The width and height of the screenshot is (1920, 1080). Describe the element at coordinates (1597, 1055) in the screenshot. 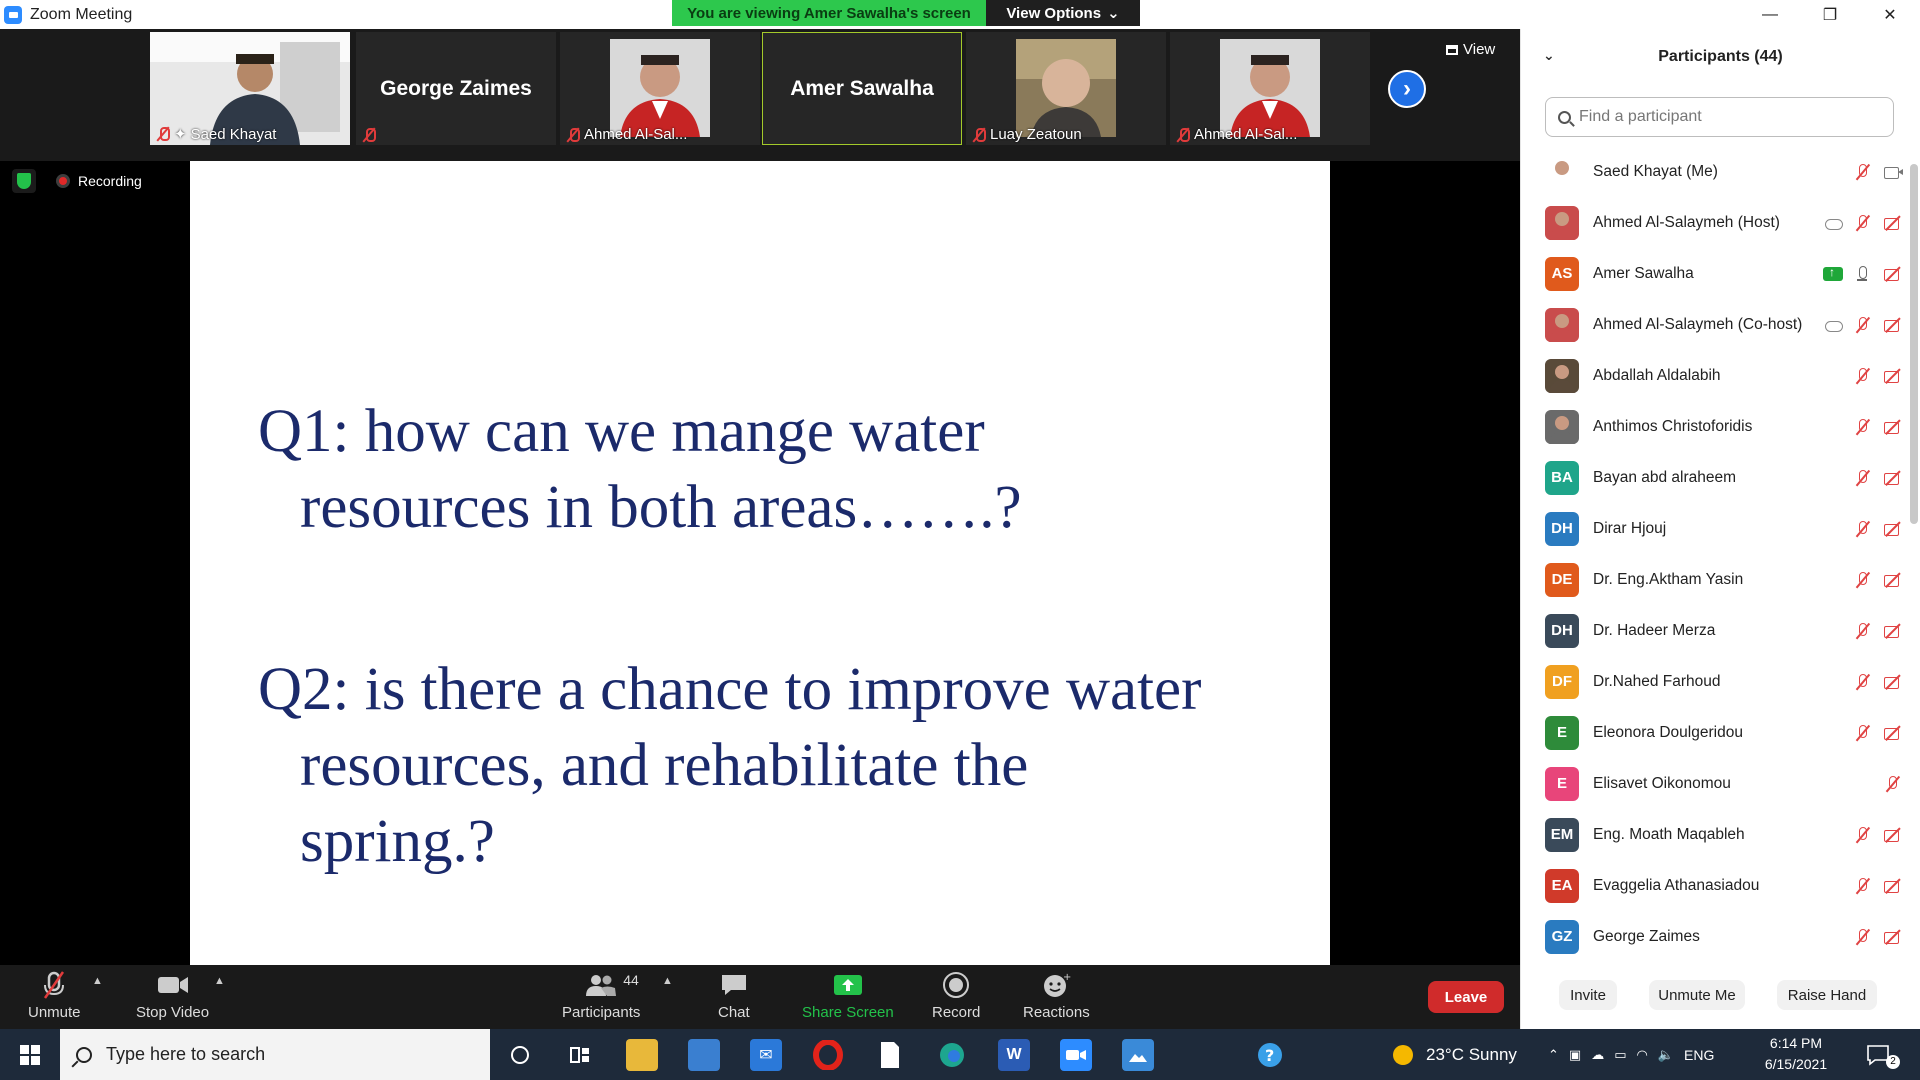

I see `onedrive-cloud-icon: ☁` at that location.